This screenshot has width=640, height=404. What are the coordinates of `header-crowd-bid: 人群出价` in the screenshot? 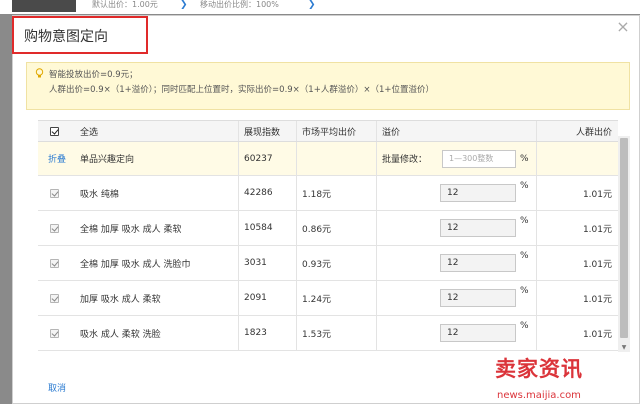 It's located at (593, 132).